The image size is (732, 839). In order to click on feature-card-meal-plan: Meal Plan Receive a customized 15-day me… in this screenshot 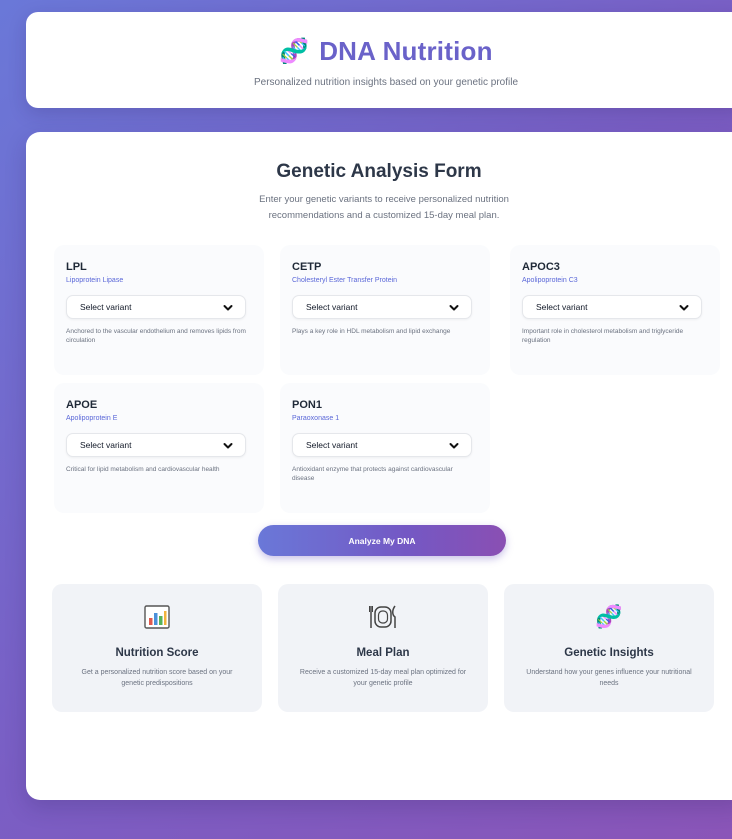, I will do `click(383, 648)`.